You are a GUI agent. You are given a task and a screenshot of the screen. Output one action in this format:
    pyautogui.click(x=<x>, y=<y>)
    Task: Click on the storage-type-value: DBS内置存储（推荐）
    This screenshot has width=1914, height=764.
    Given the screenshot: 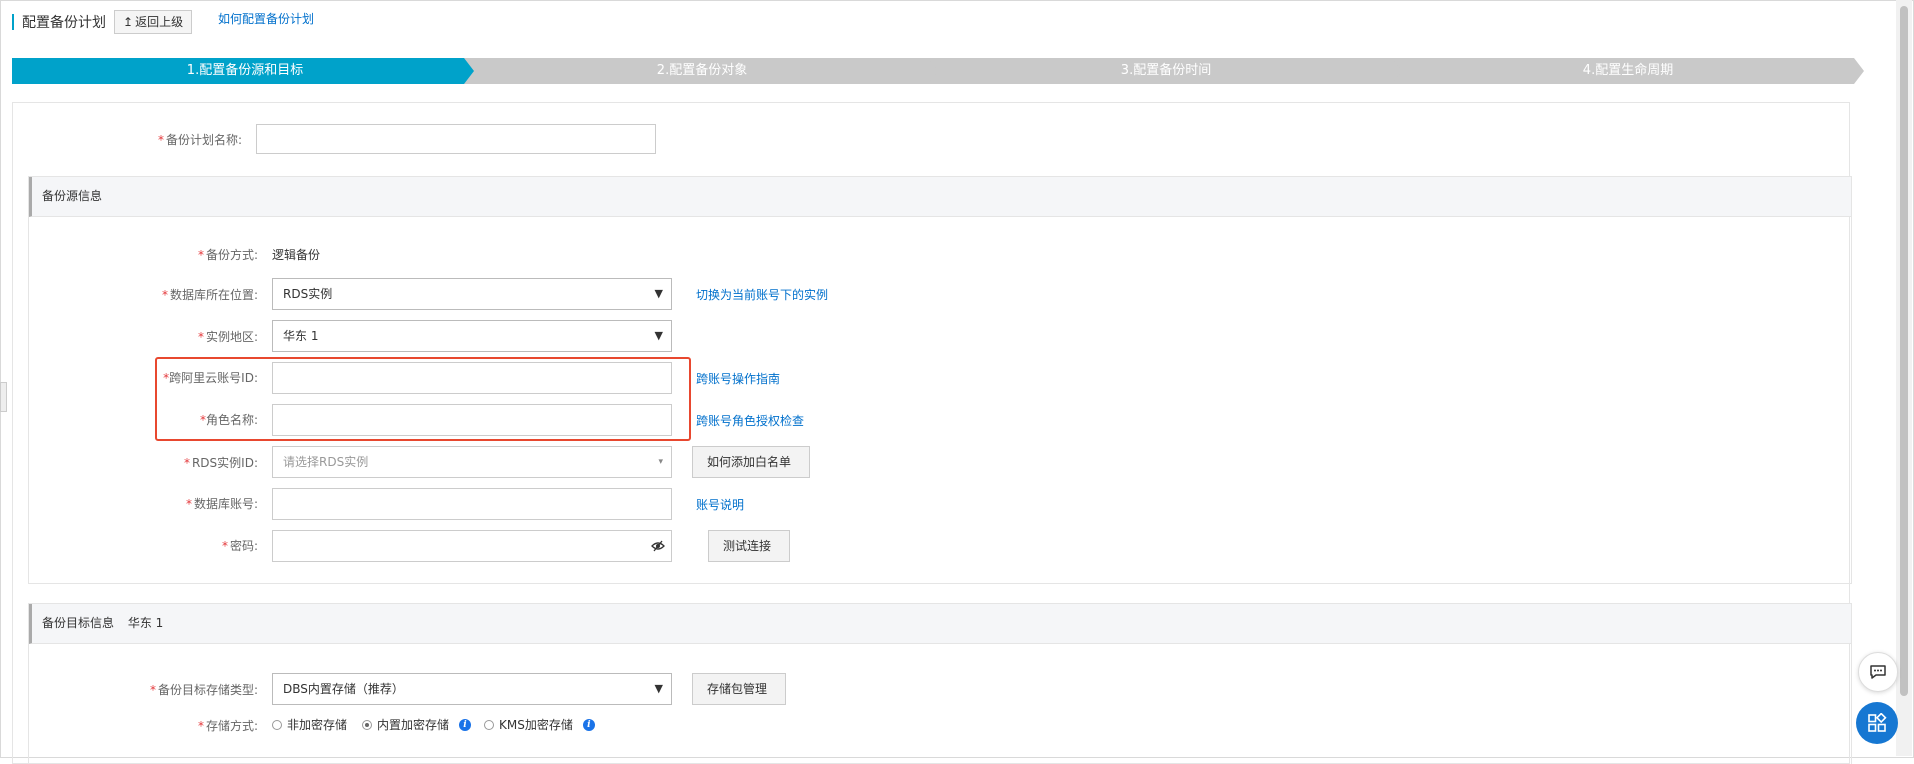 What is the action you would take?
    pyautogui.click(x=343, y=689)
    